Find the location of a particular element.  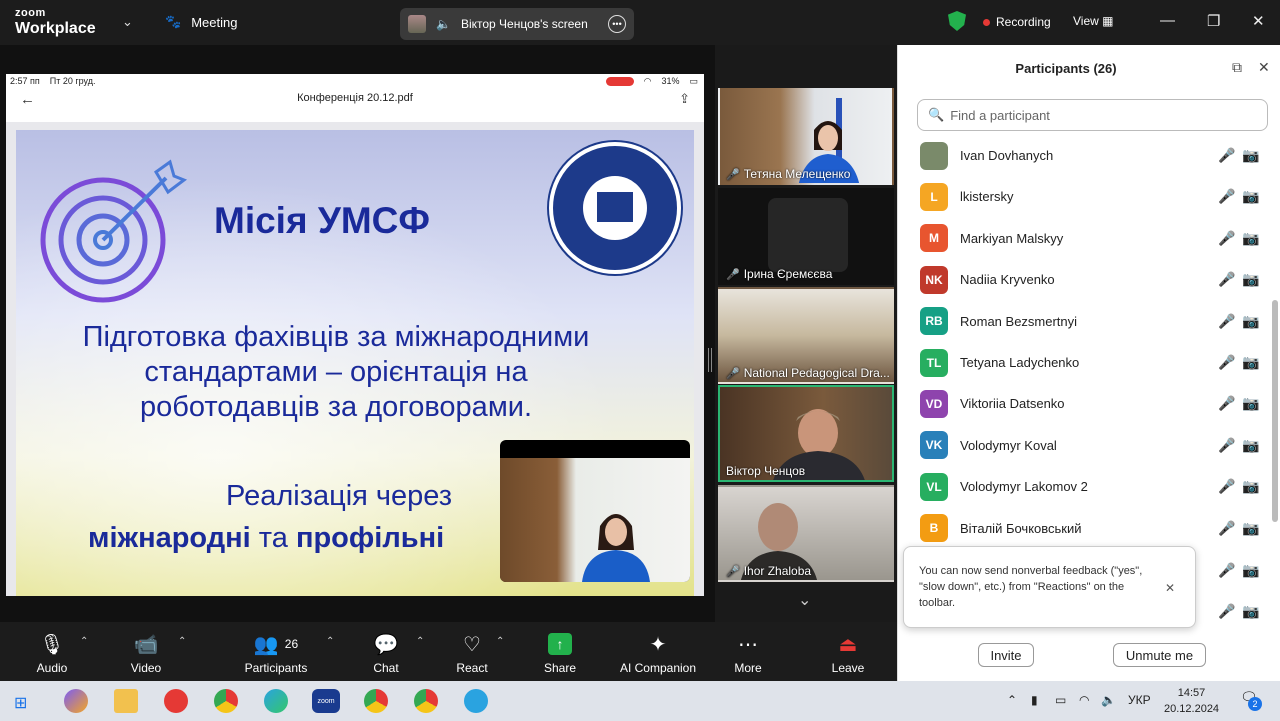

avatar: M is located at coordinates (934, 238).